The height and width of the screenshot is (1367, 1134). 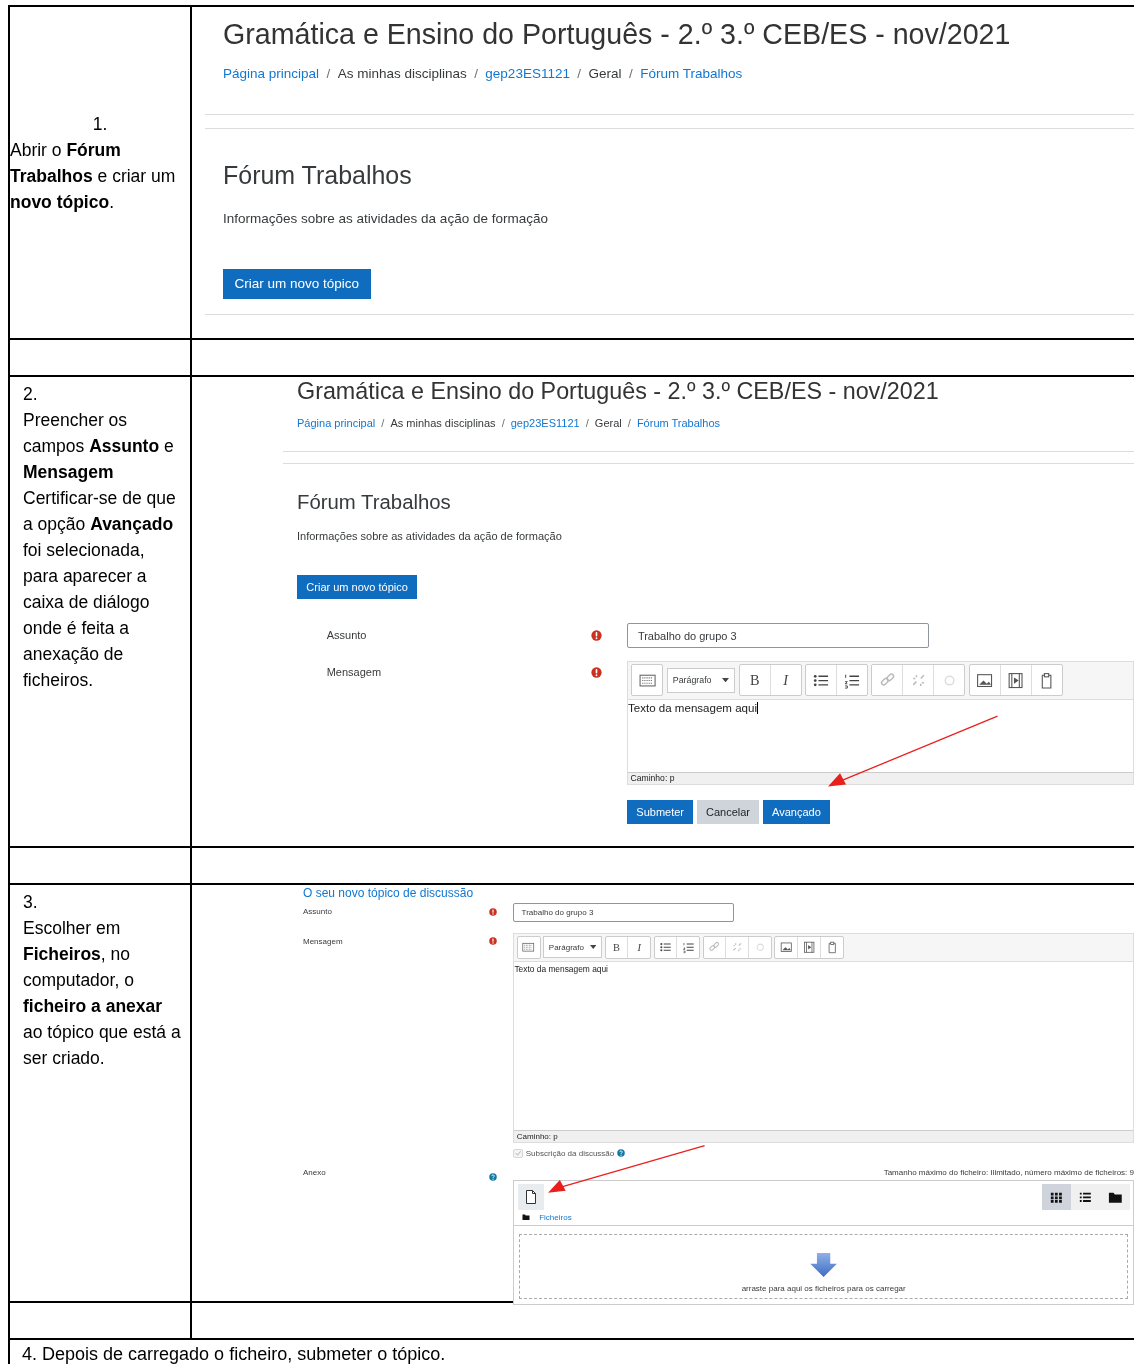 What do you see at coordinates (570, 1153) in the screenshot?
I see `checkbox-label: Subscrição da discussão` at bounding box center [570, 1153].